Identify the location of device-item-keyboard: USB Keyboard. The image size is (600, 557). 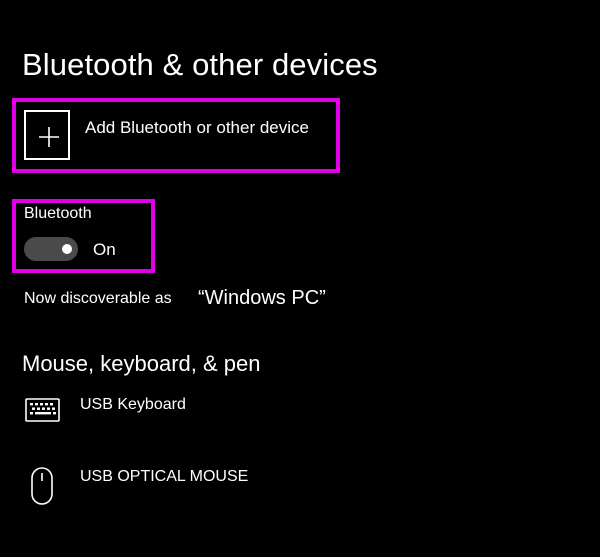
(224, 415).